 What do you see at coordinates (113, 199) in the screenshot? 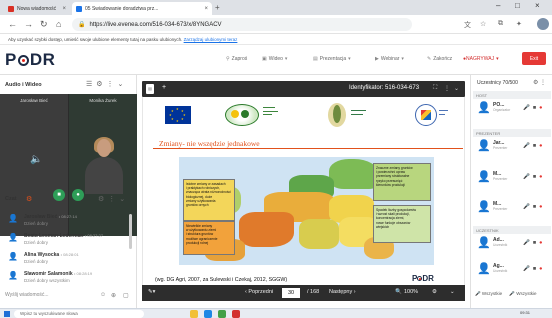
I see `chat-controls: ⚙⋮⌄` at bounding box center [113, 199].